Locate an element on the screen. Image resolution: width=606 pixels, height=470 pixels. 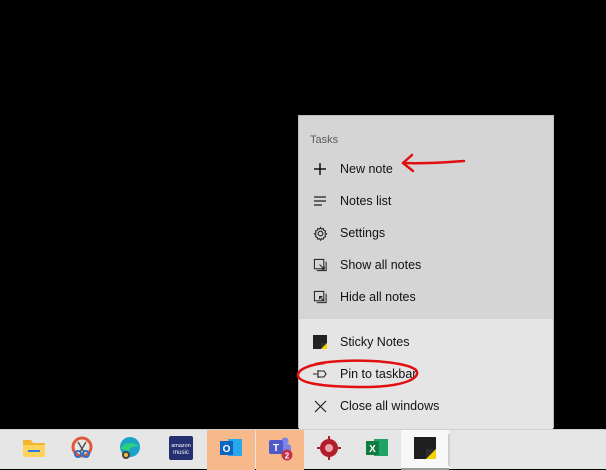
gear-icon is located at coordinates (320, 233).